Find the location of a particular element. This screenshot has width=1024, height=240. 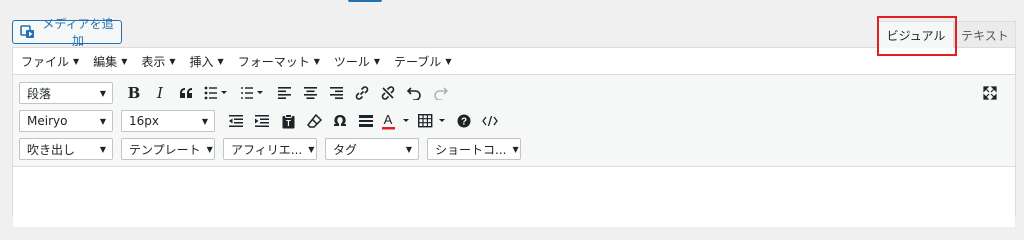

indent-icon is located at coordinates (262, 121).